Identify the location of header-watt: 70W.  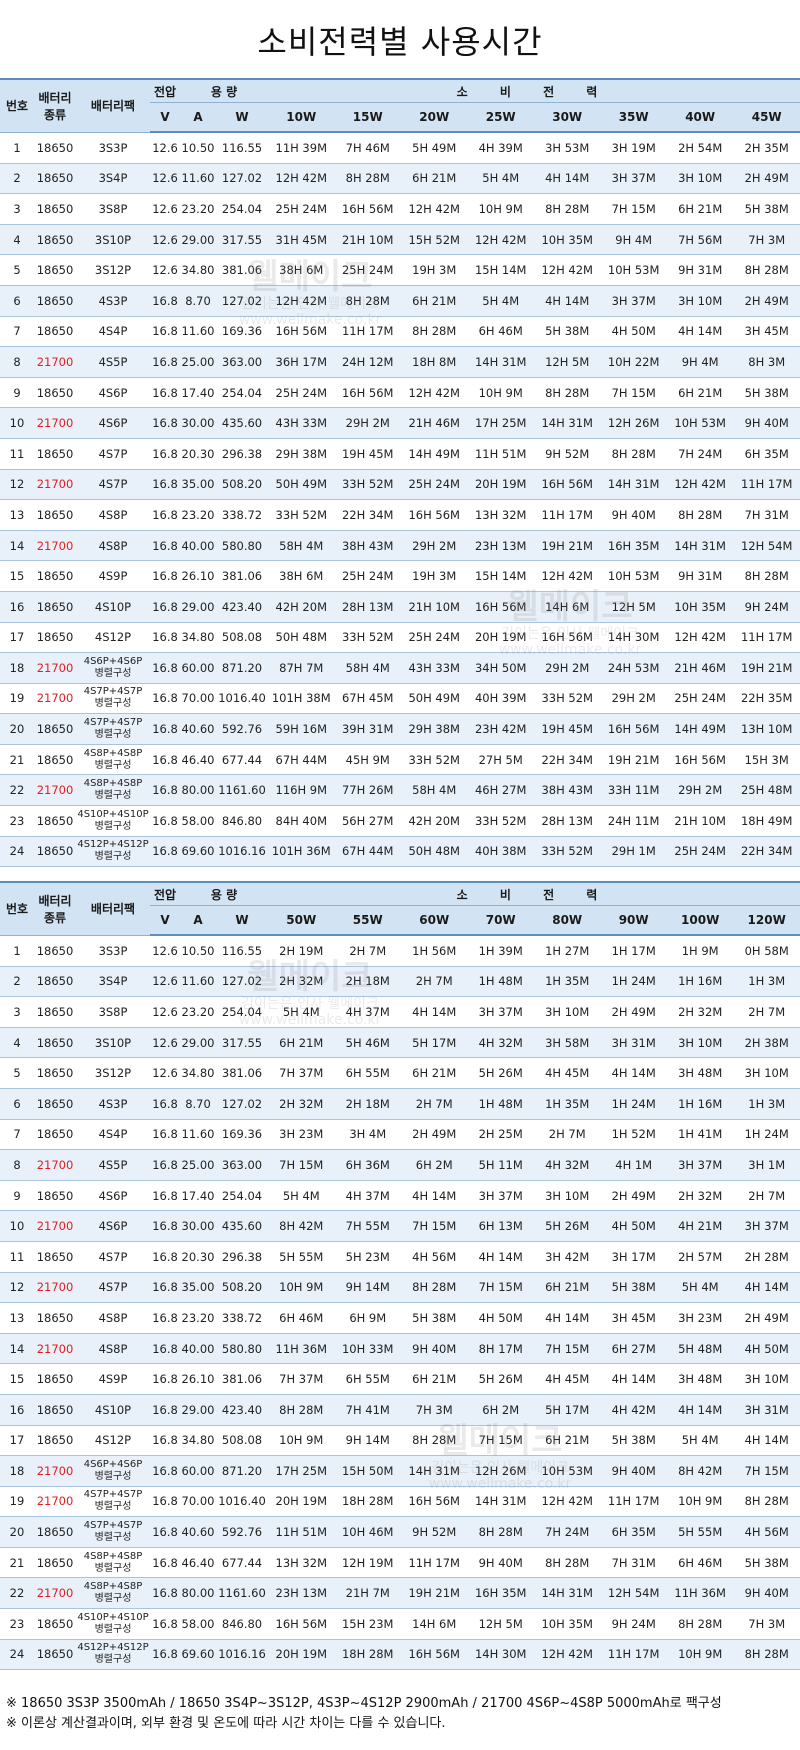
(500, 920).